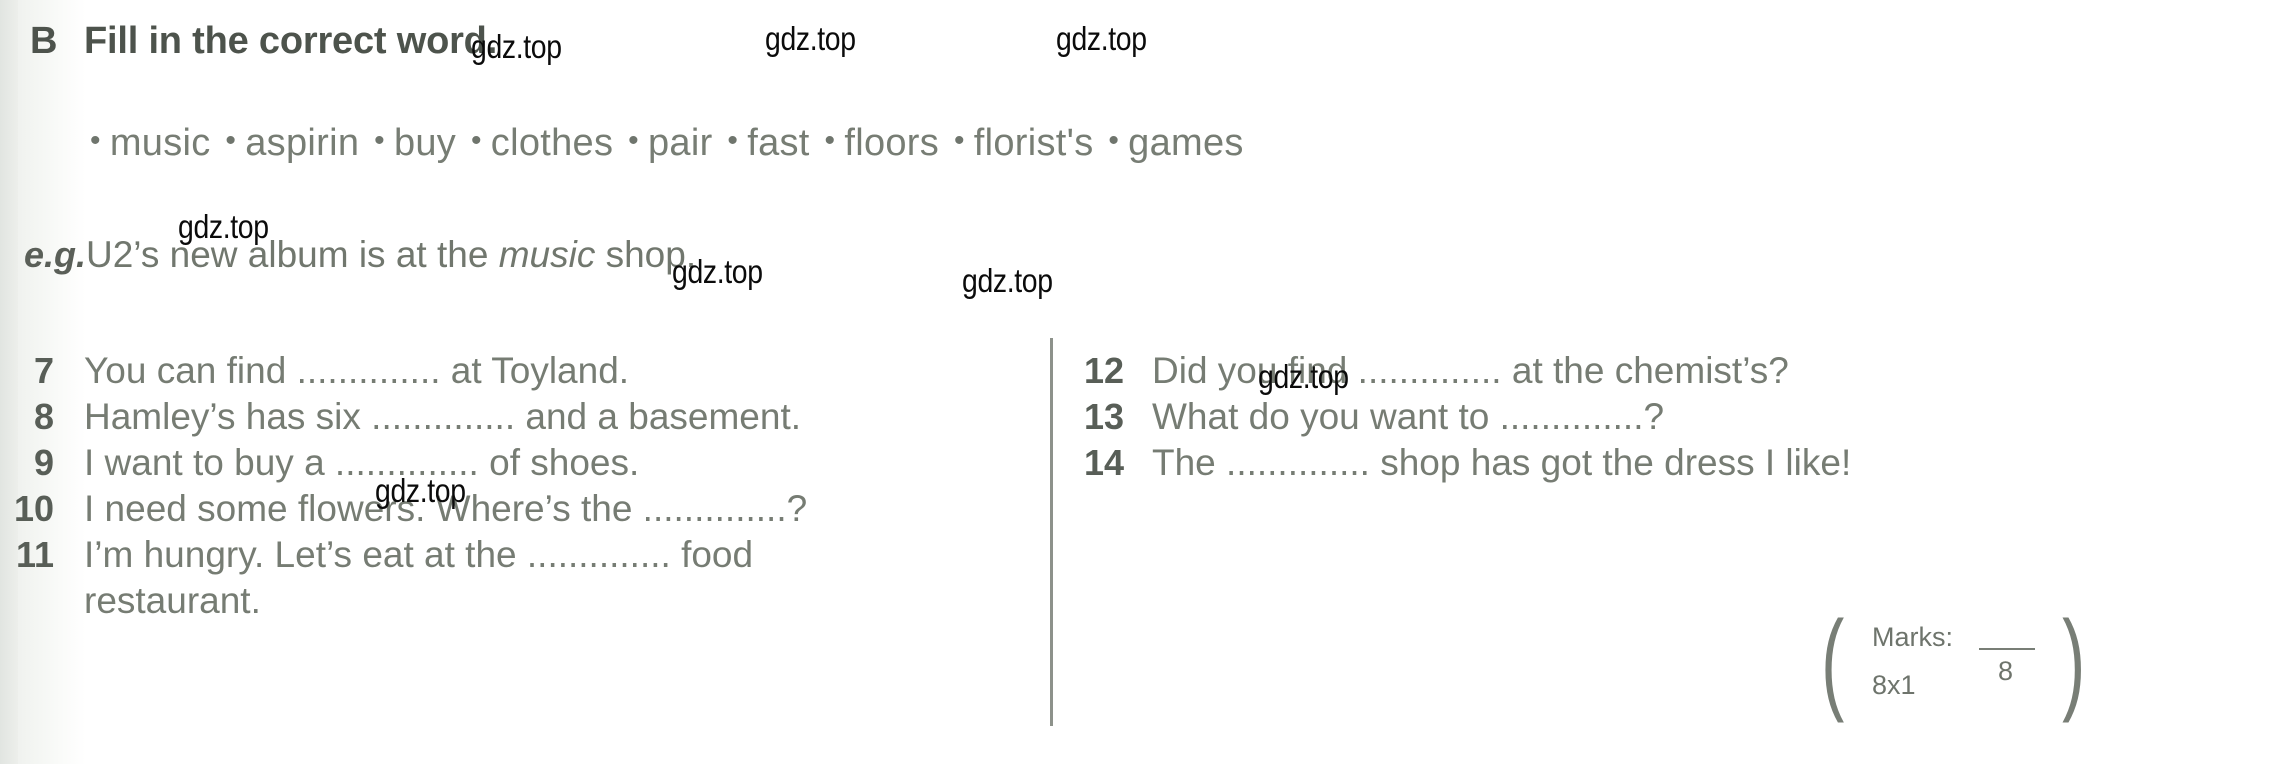 The image size is (2271, 764). I want to click on right-parenthesis: ), so click(2073, 660).